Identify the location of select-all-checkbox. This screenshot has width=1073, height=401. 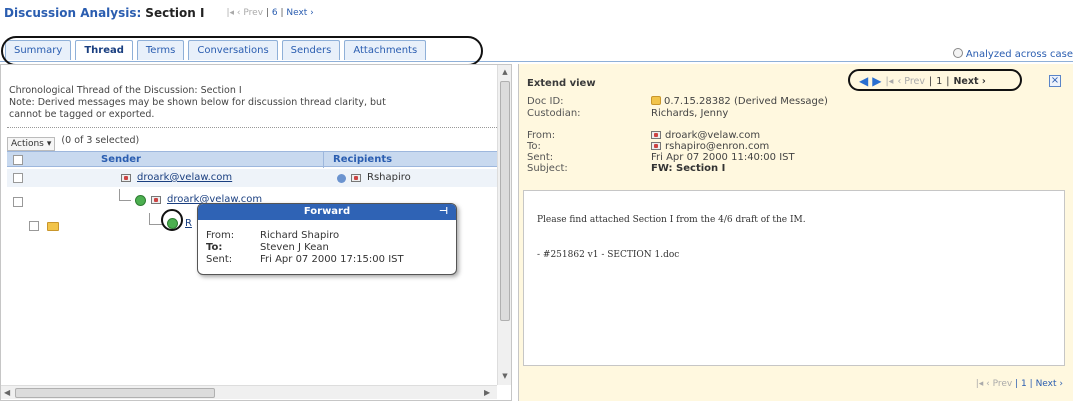
(18, 160).